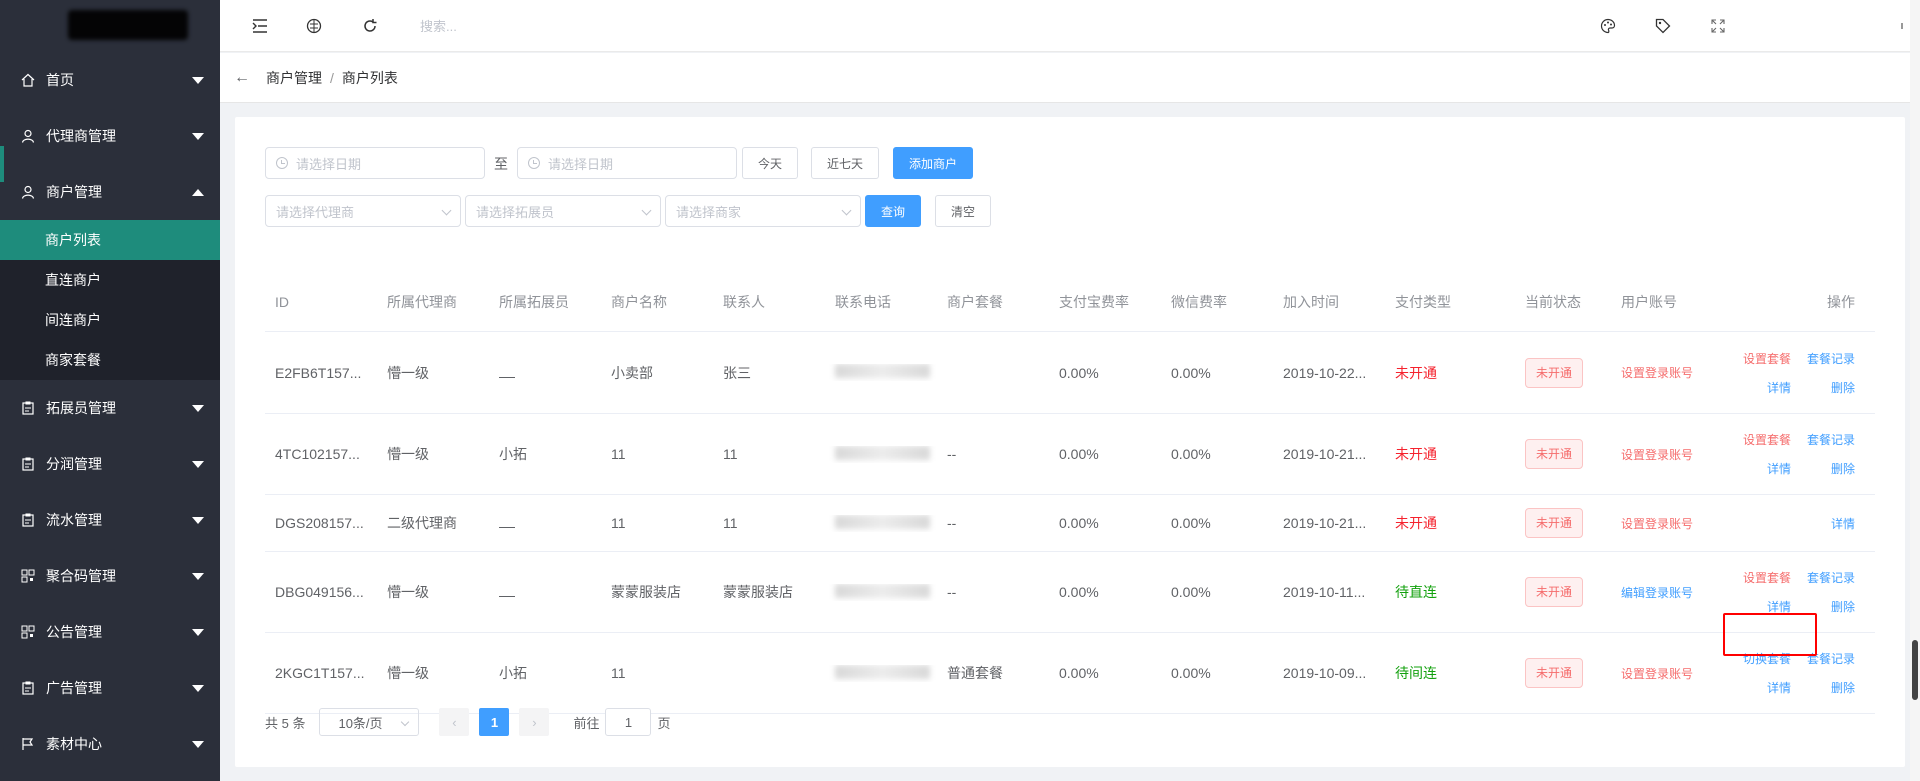  What do you see at coordinates (1663, 26) in the screenshot?
I see `tag-icon` at bounding box center [1663, 26].